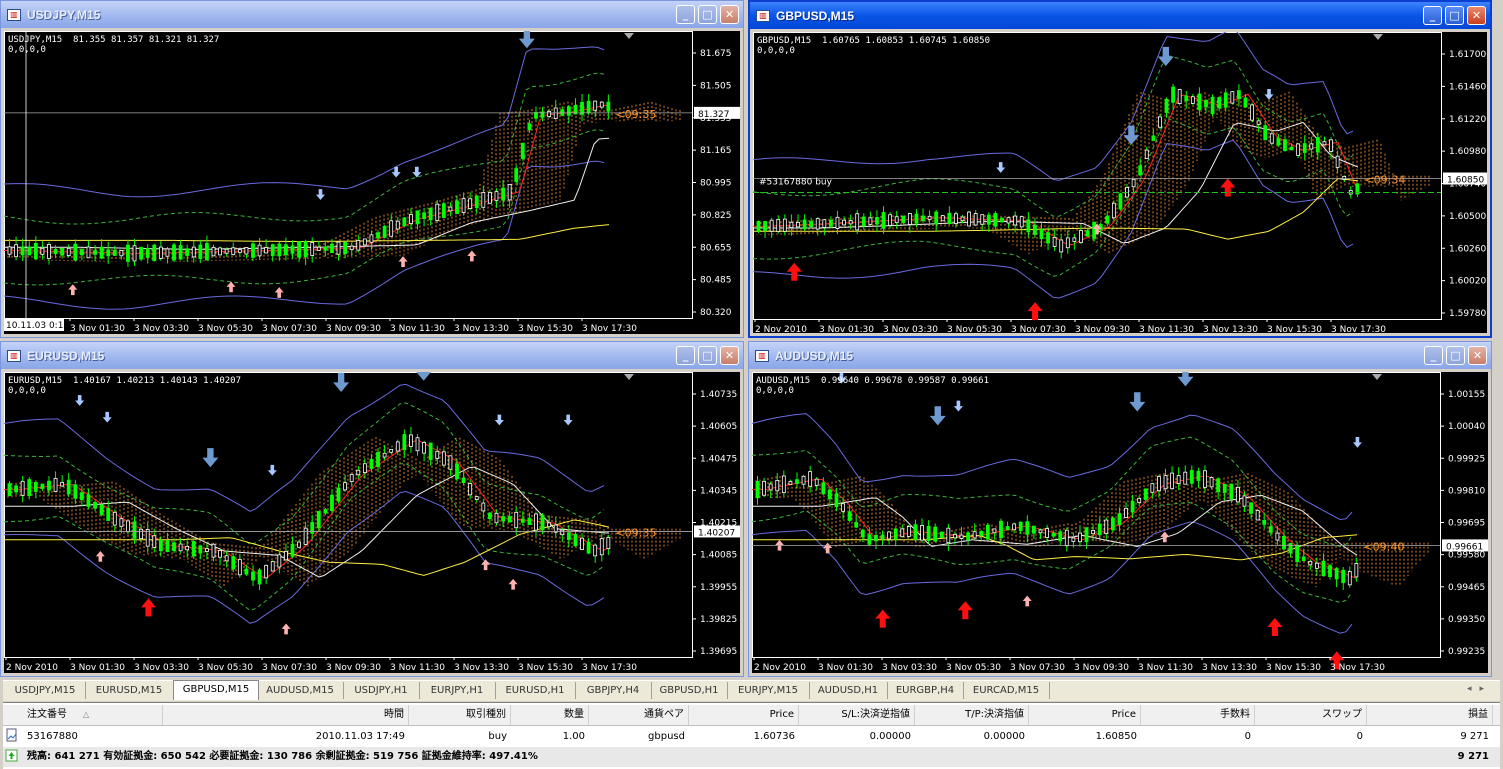 Image resolution: width=1503 pixels, height=769 pixels. I want to click on window-titlebar: ▥ USDJPY,M15 _ □ ✕, so click(372, 14).